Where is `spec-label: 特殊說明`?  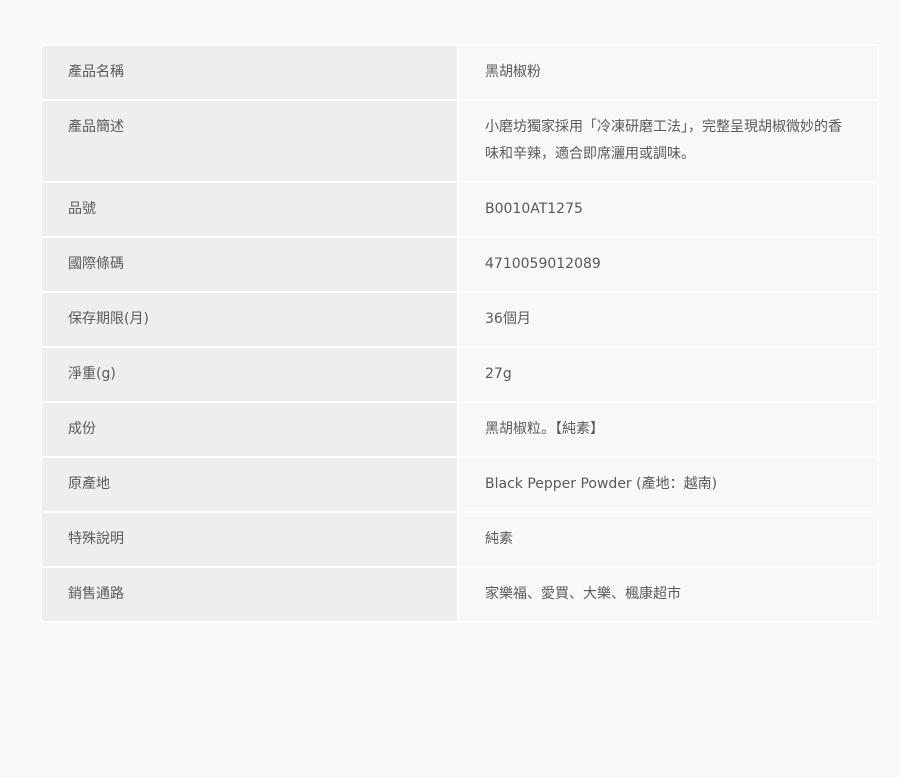
spec-label: 特殊說明 is located at coordinates (250, 540).